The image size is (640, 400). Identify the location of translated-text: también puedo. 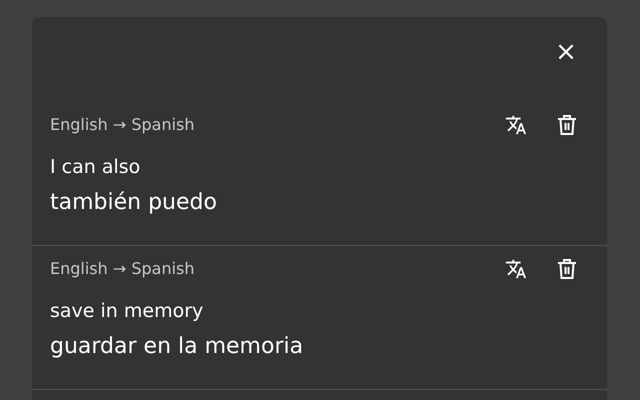
(133, 202).